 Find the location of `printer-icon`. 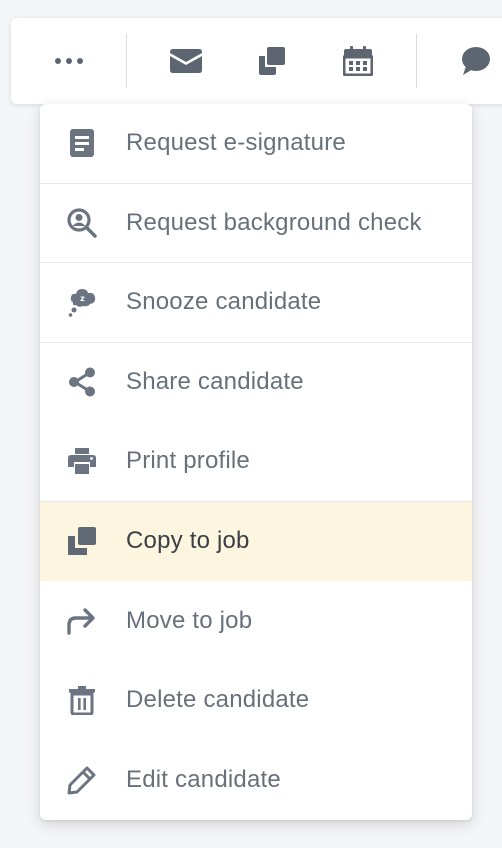

printer-icon is located at coordinates (82, 461).